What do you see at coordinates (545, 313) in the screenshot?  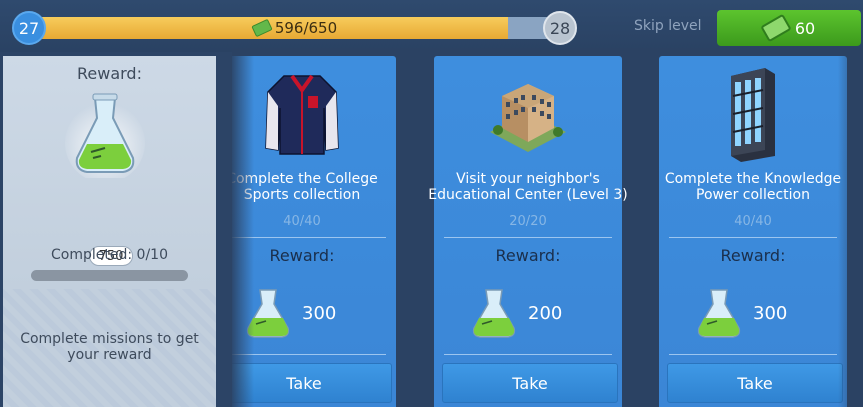 I see `reward-amount: 200` at bounding box center [545, 313].